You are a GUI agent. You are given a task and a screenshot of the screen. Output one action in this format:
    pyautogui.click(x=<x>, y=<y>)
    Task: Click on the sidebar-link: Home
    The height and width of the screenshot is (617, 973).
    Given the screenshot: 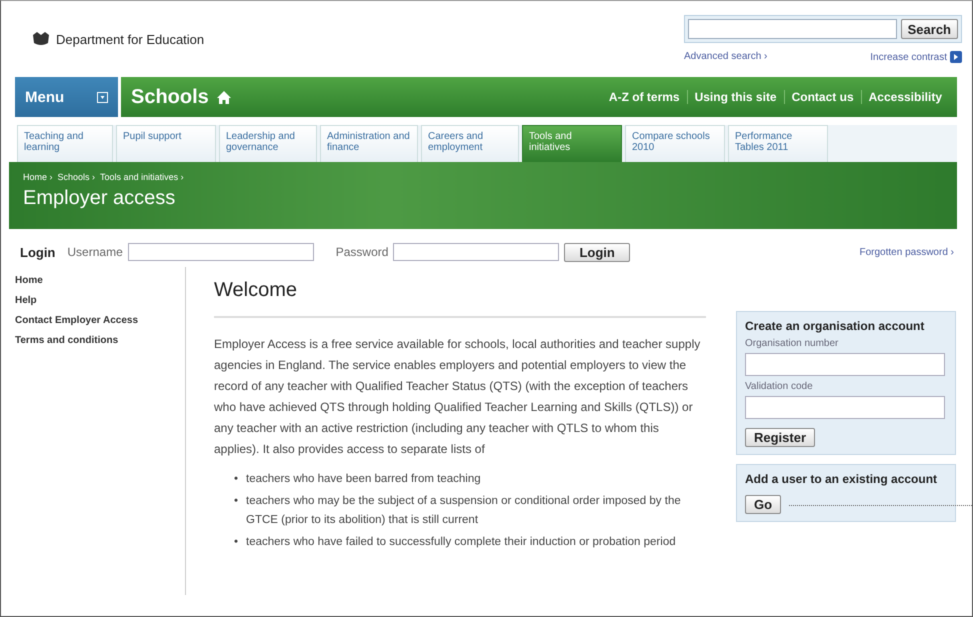 What is the action you would take?
    pyautogui.click(x=100, y=280)
    